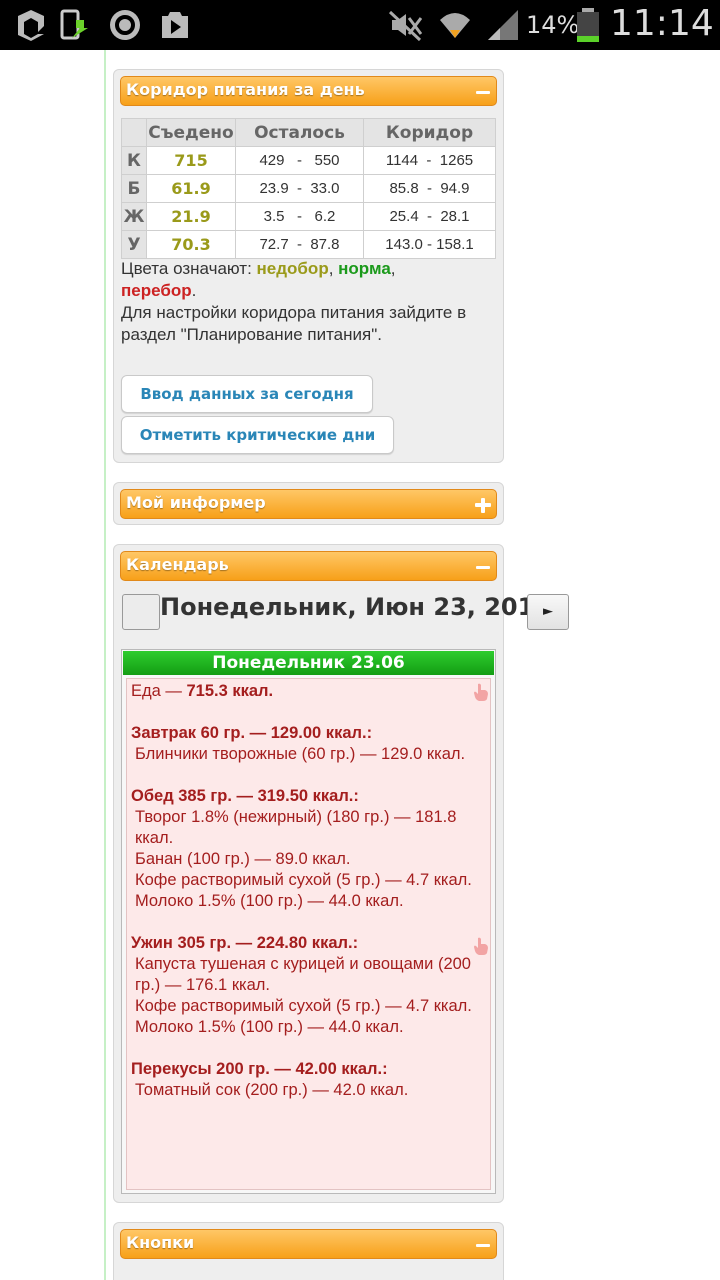  Describe the element at coordinates (191, 216) in the screenshot. I see `eaten-value: 21.9` at that location.